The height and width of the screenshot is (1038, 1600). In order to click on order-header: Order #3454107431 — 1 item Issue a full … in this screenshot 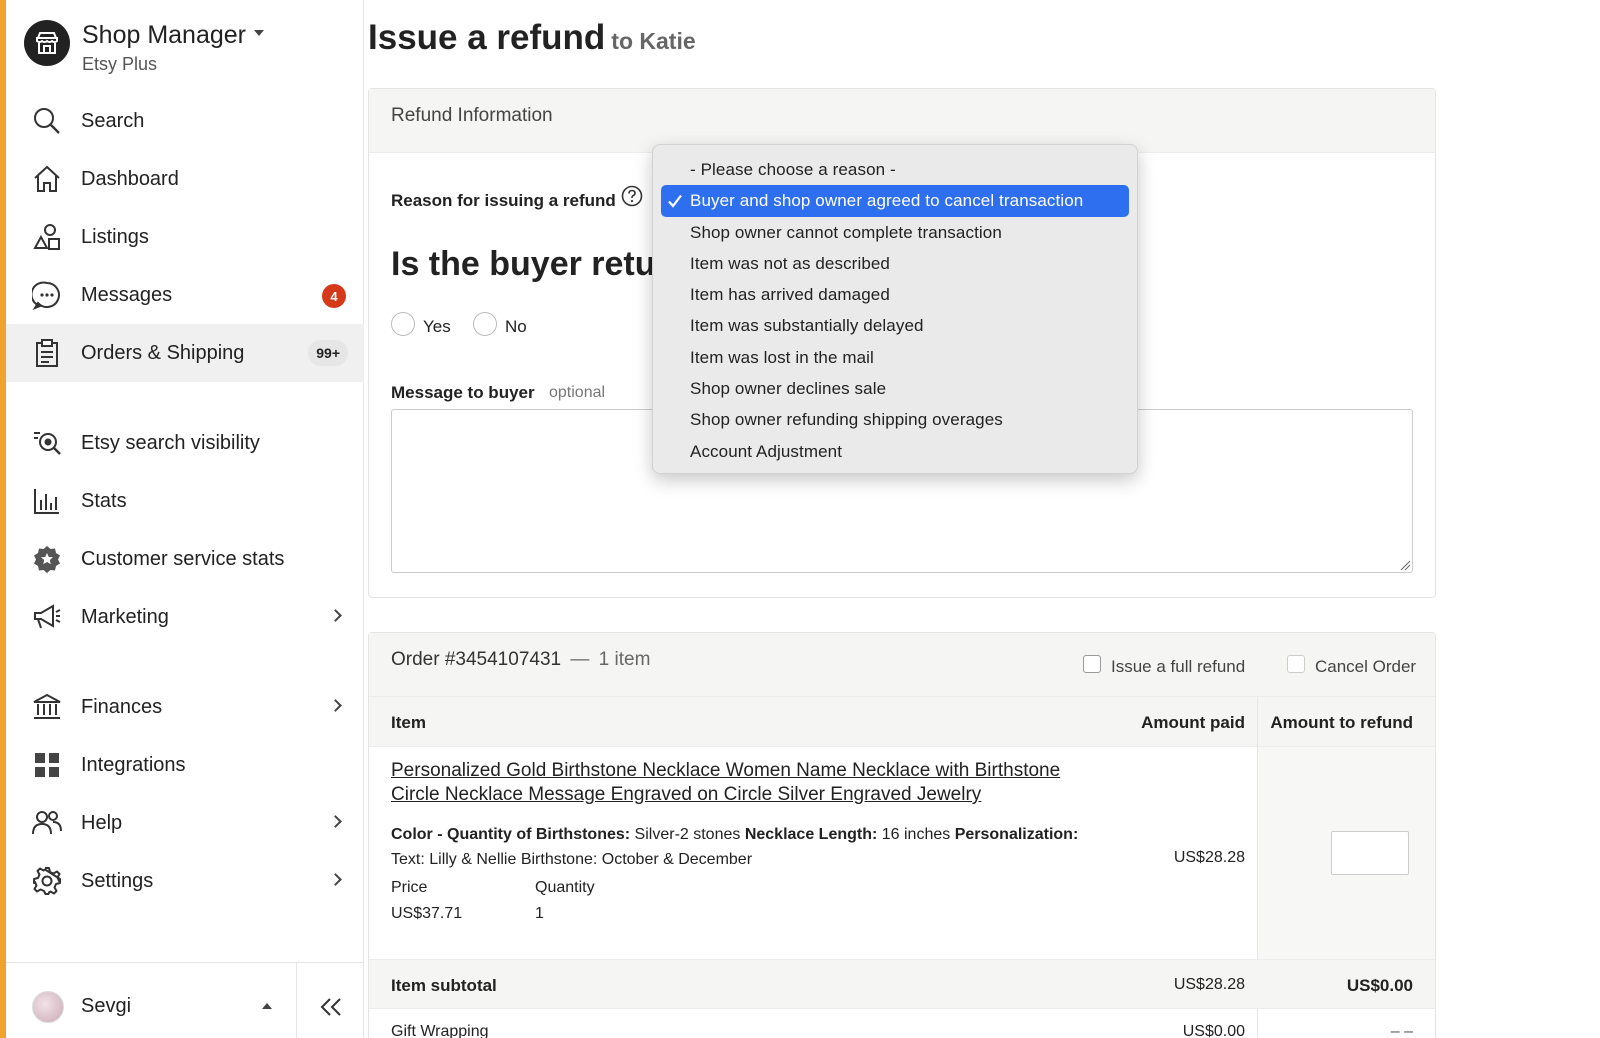, I will do `click(902, 665)`.